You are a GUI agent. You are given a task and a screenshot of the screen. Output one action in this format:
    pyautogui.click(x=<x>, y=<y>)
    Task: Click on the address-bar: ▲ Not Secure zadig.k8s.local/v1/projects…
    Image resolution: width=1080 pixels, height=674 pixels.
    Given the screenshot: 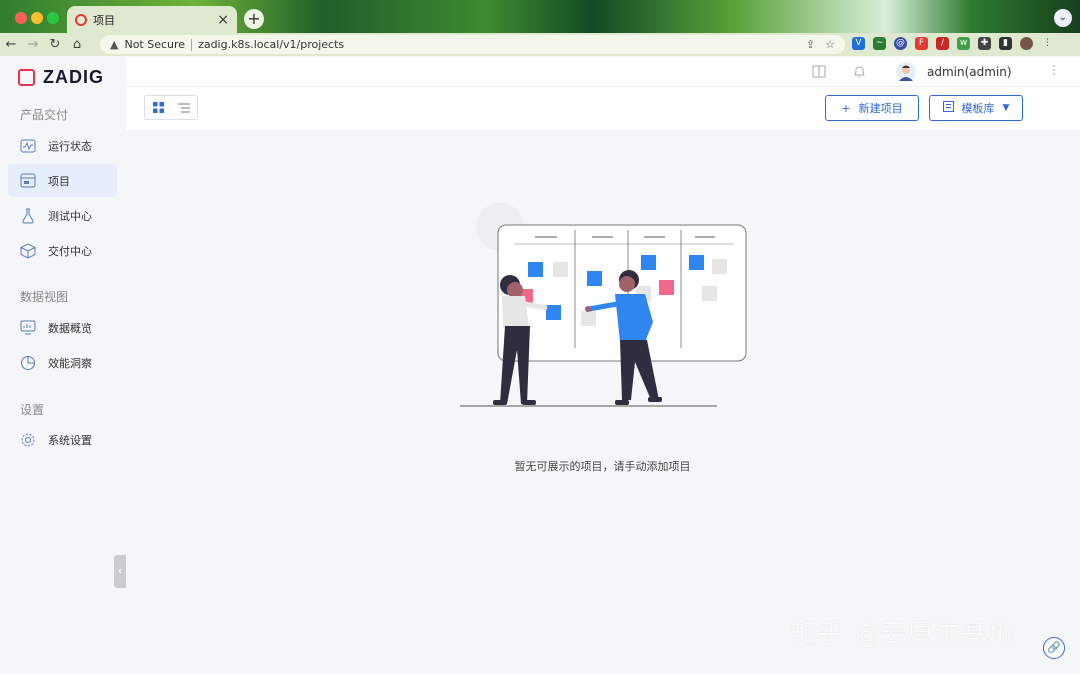 What is the action you would take?
    pyautogui.click(x=472, y=44)
    